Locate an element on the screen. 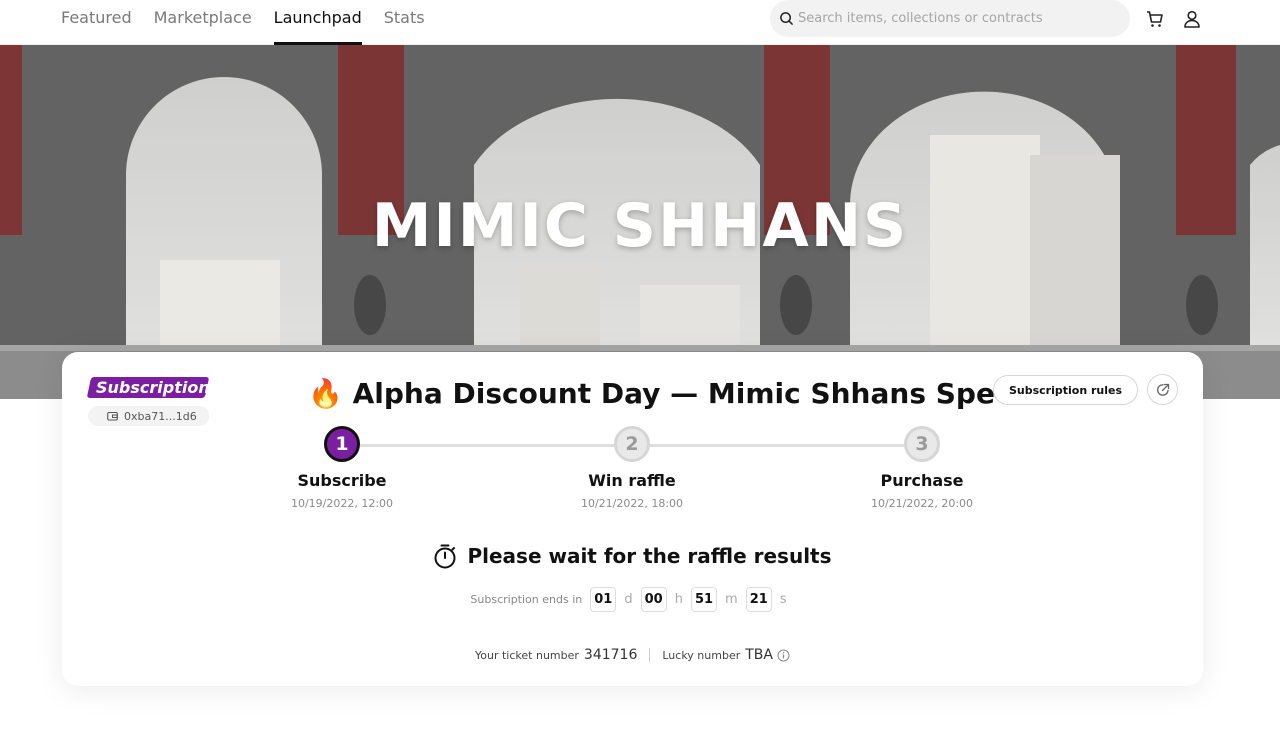 This screenshot has width=1280, height=739. share-button is located at coordinates (1162, 389).